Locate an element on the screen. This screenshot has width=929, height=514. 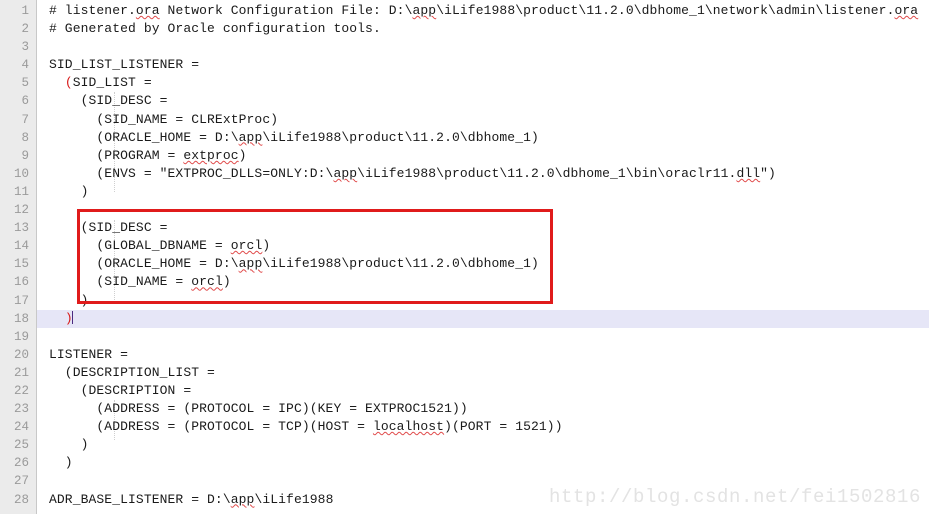
line-number: 19 is located at coordinates (21, 336).